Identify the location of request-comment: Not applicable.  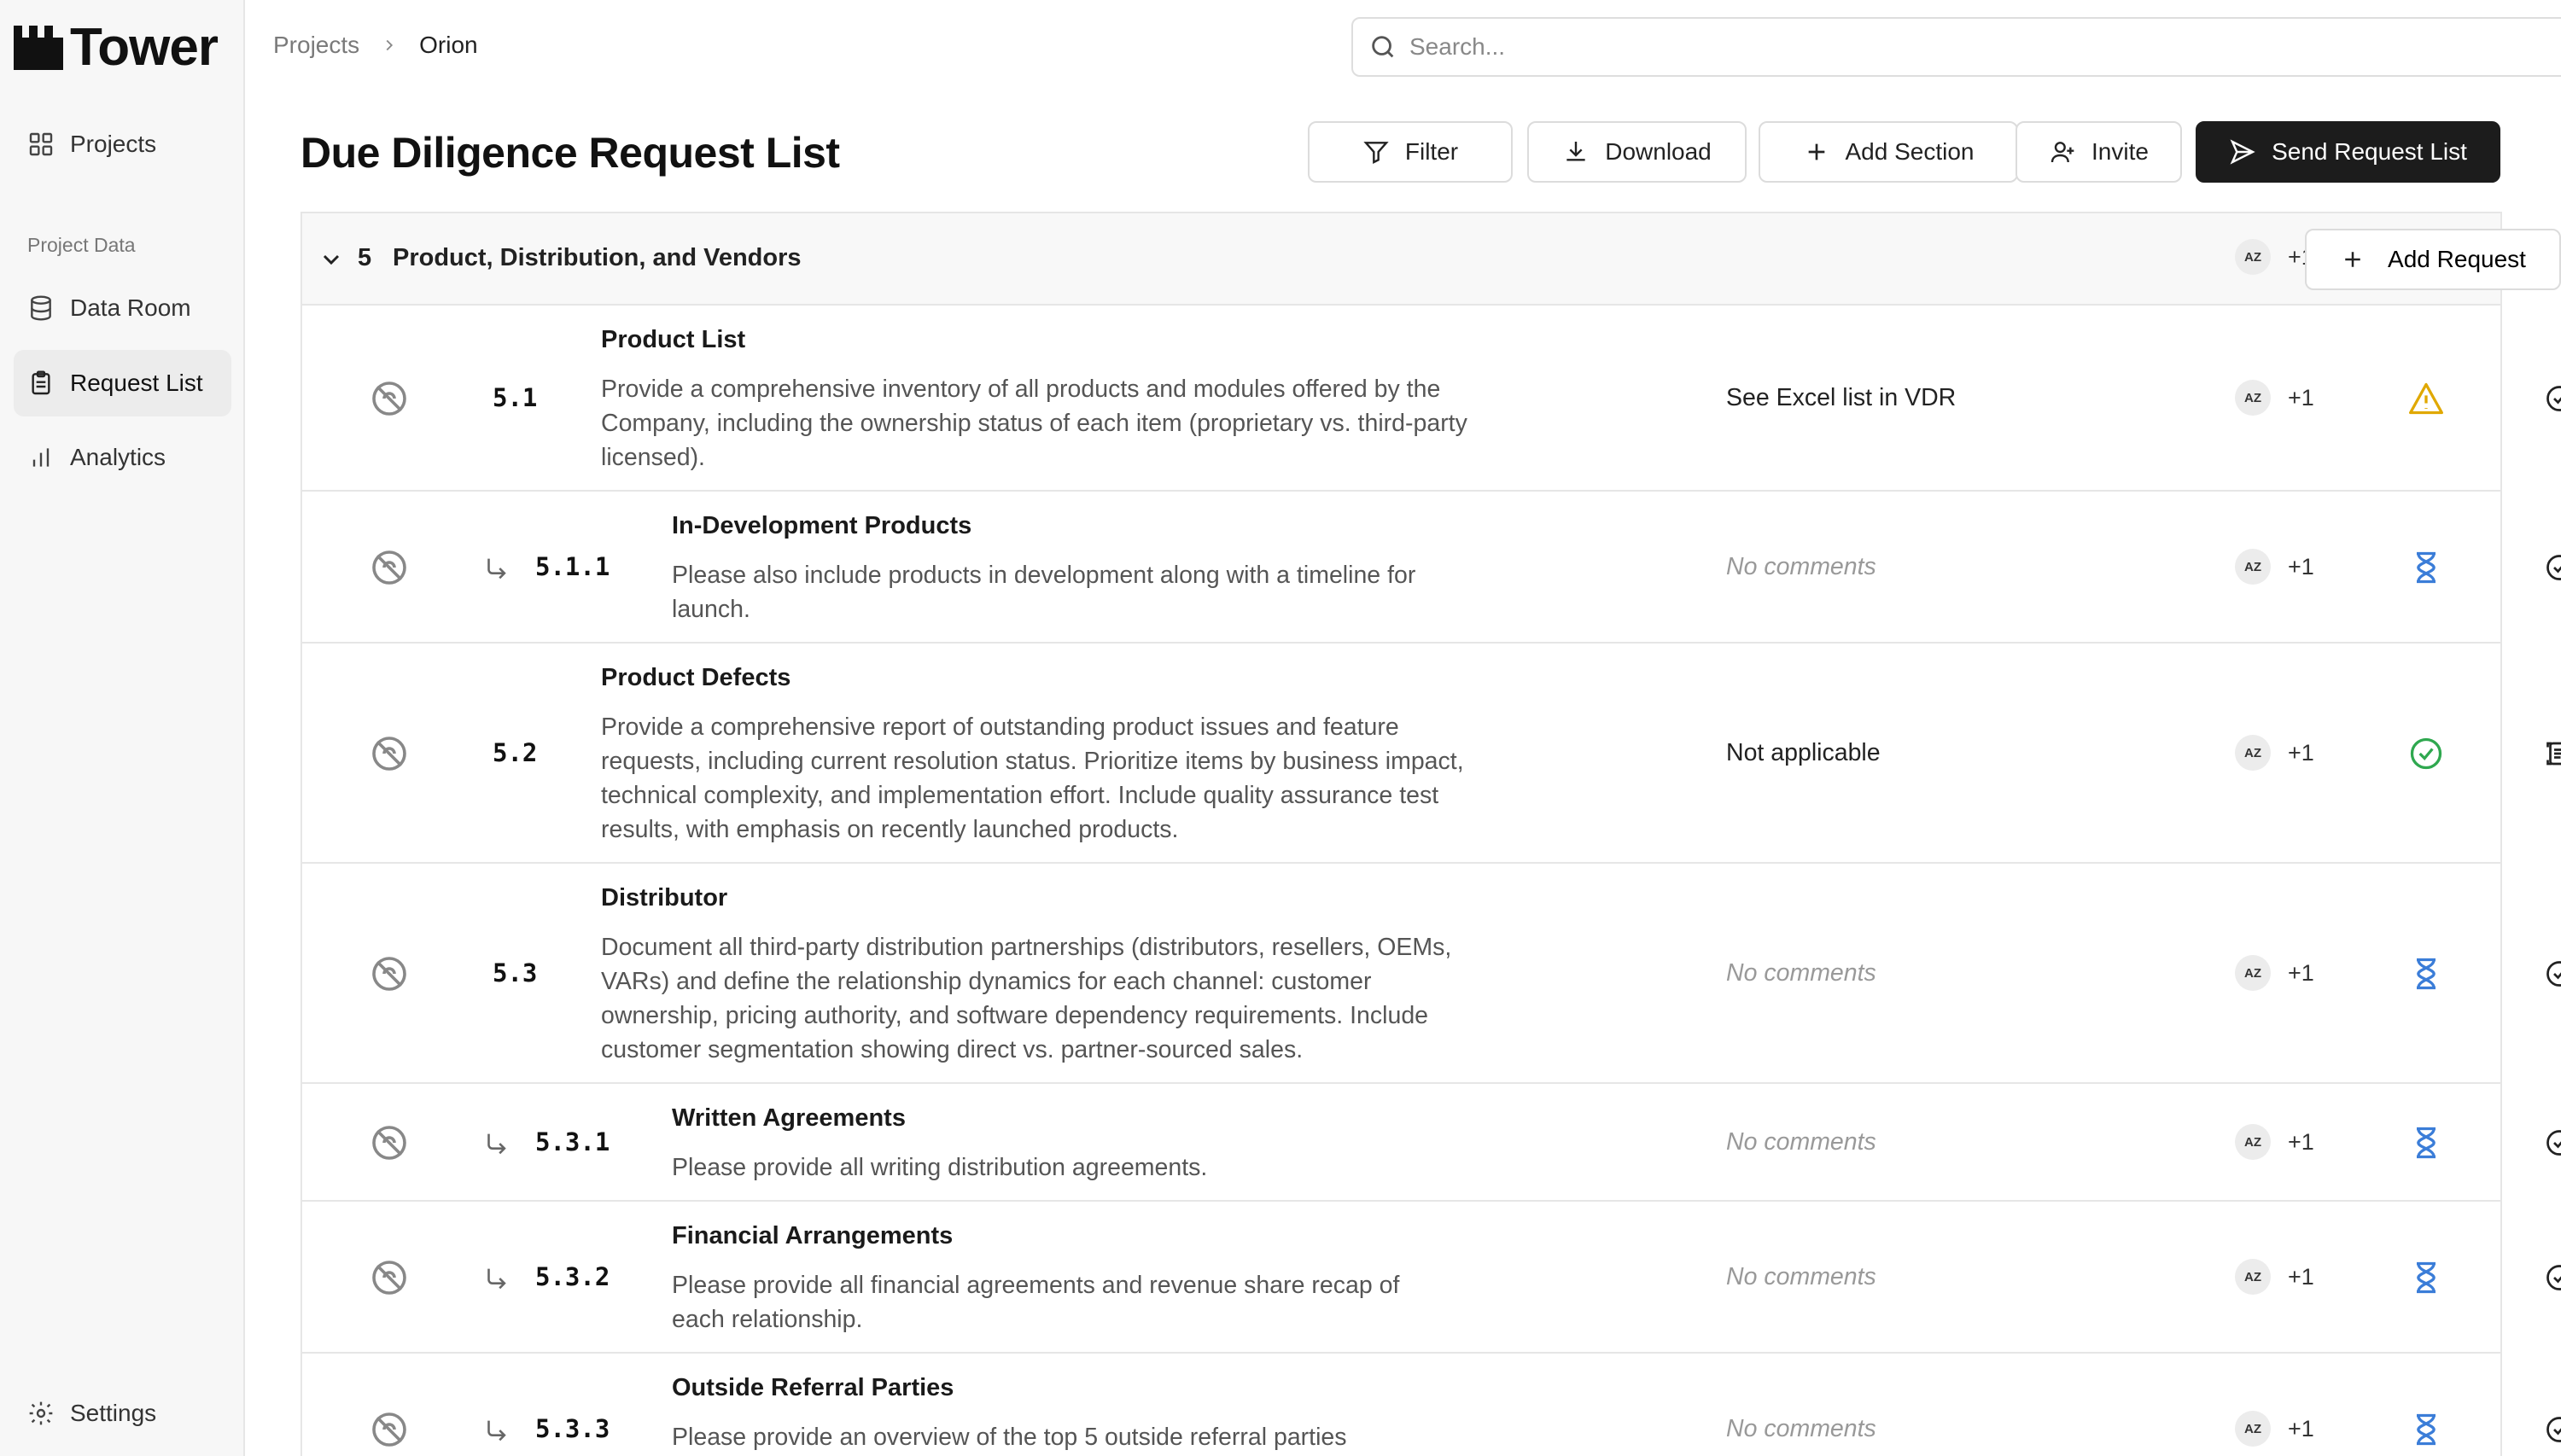
(1804, 753).